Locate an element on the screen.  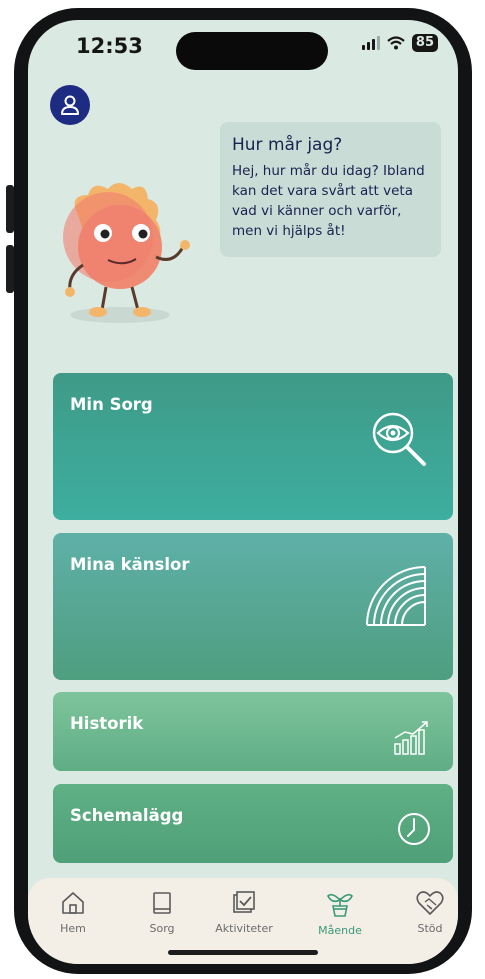
plant-icon is located at coordinates (340, 905).